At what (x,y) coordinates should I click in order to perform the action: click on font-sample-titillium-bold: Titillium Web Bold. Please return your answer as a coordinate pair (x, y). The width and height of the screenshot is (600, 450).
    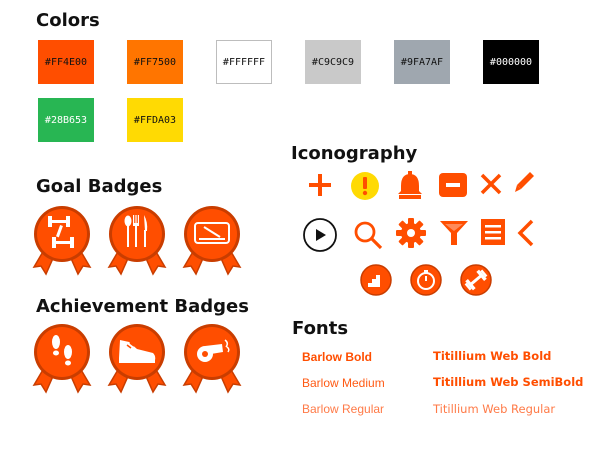
    Looking at the image, I should click on (492, 356).